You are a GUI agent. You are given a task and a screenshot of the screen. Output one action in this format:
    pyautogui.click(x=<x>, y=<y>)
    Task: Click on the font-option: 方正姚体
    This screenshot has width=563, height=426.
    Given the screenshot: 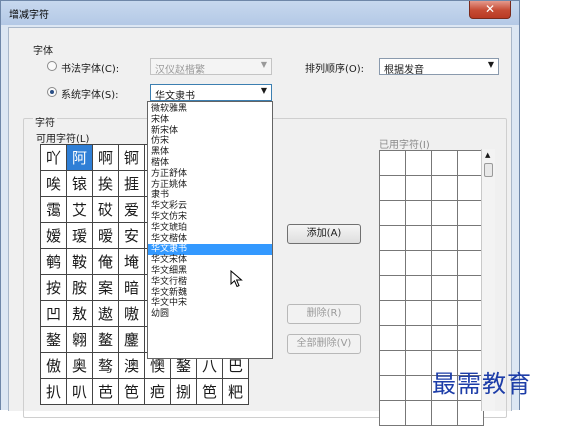 What is the action you would take?
    pyautogui.click(x=210, y=185)
    